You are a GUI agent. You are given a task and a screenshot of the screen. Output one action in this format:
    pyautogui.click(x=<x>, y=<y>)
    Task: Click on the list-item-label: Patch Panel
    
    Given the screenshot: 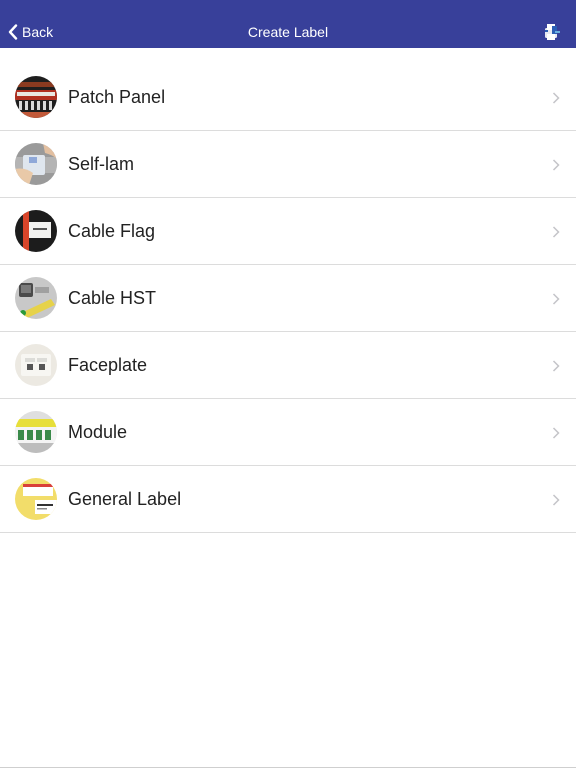 What is the action you would take?
    pyautogui.click(x=117, y=97)
    